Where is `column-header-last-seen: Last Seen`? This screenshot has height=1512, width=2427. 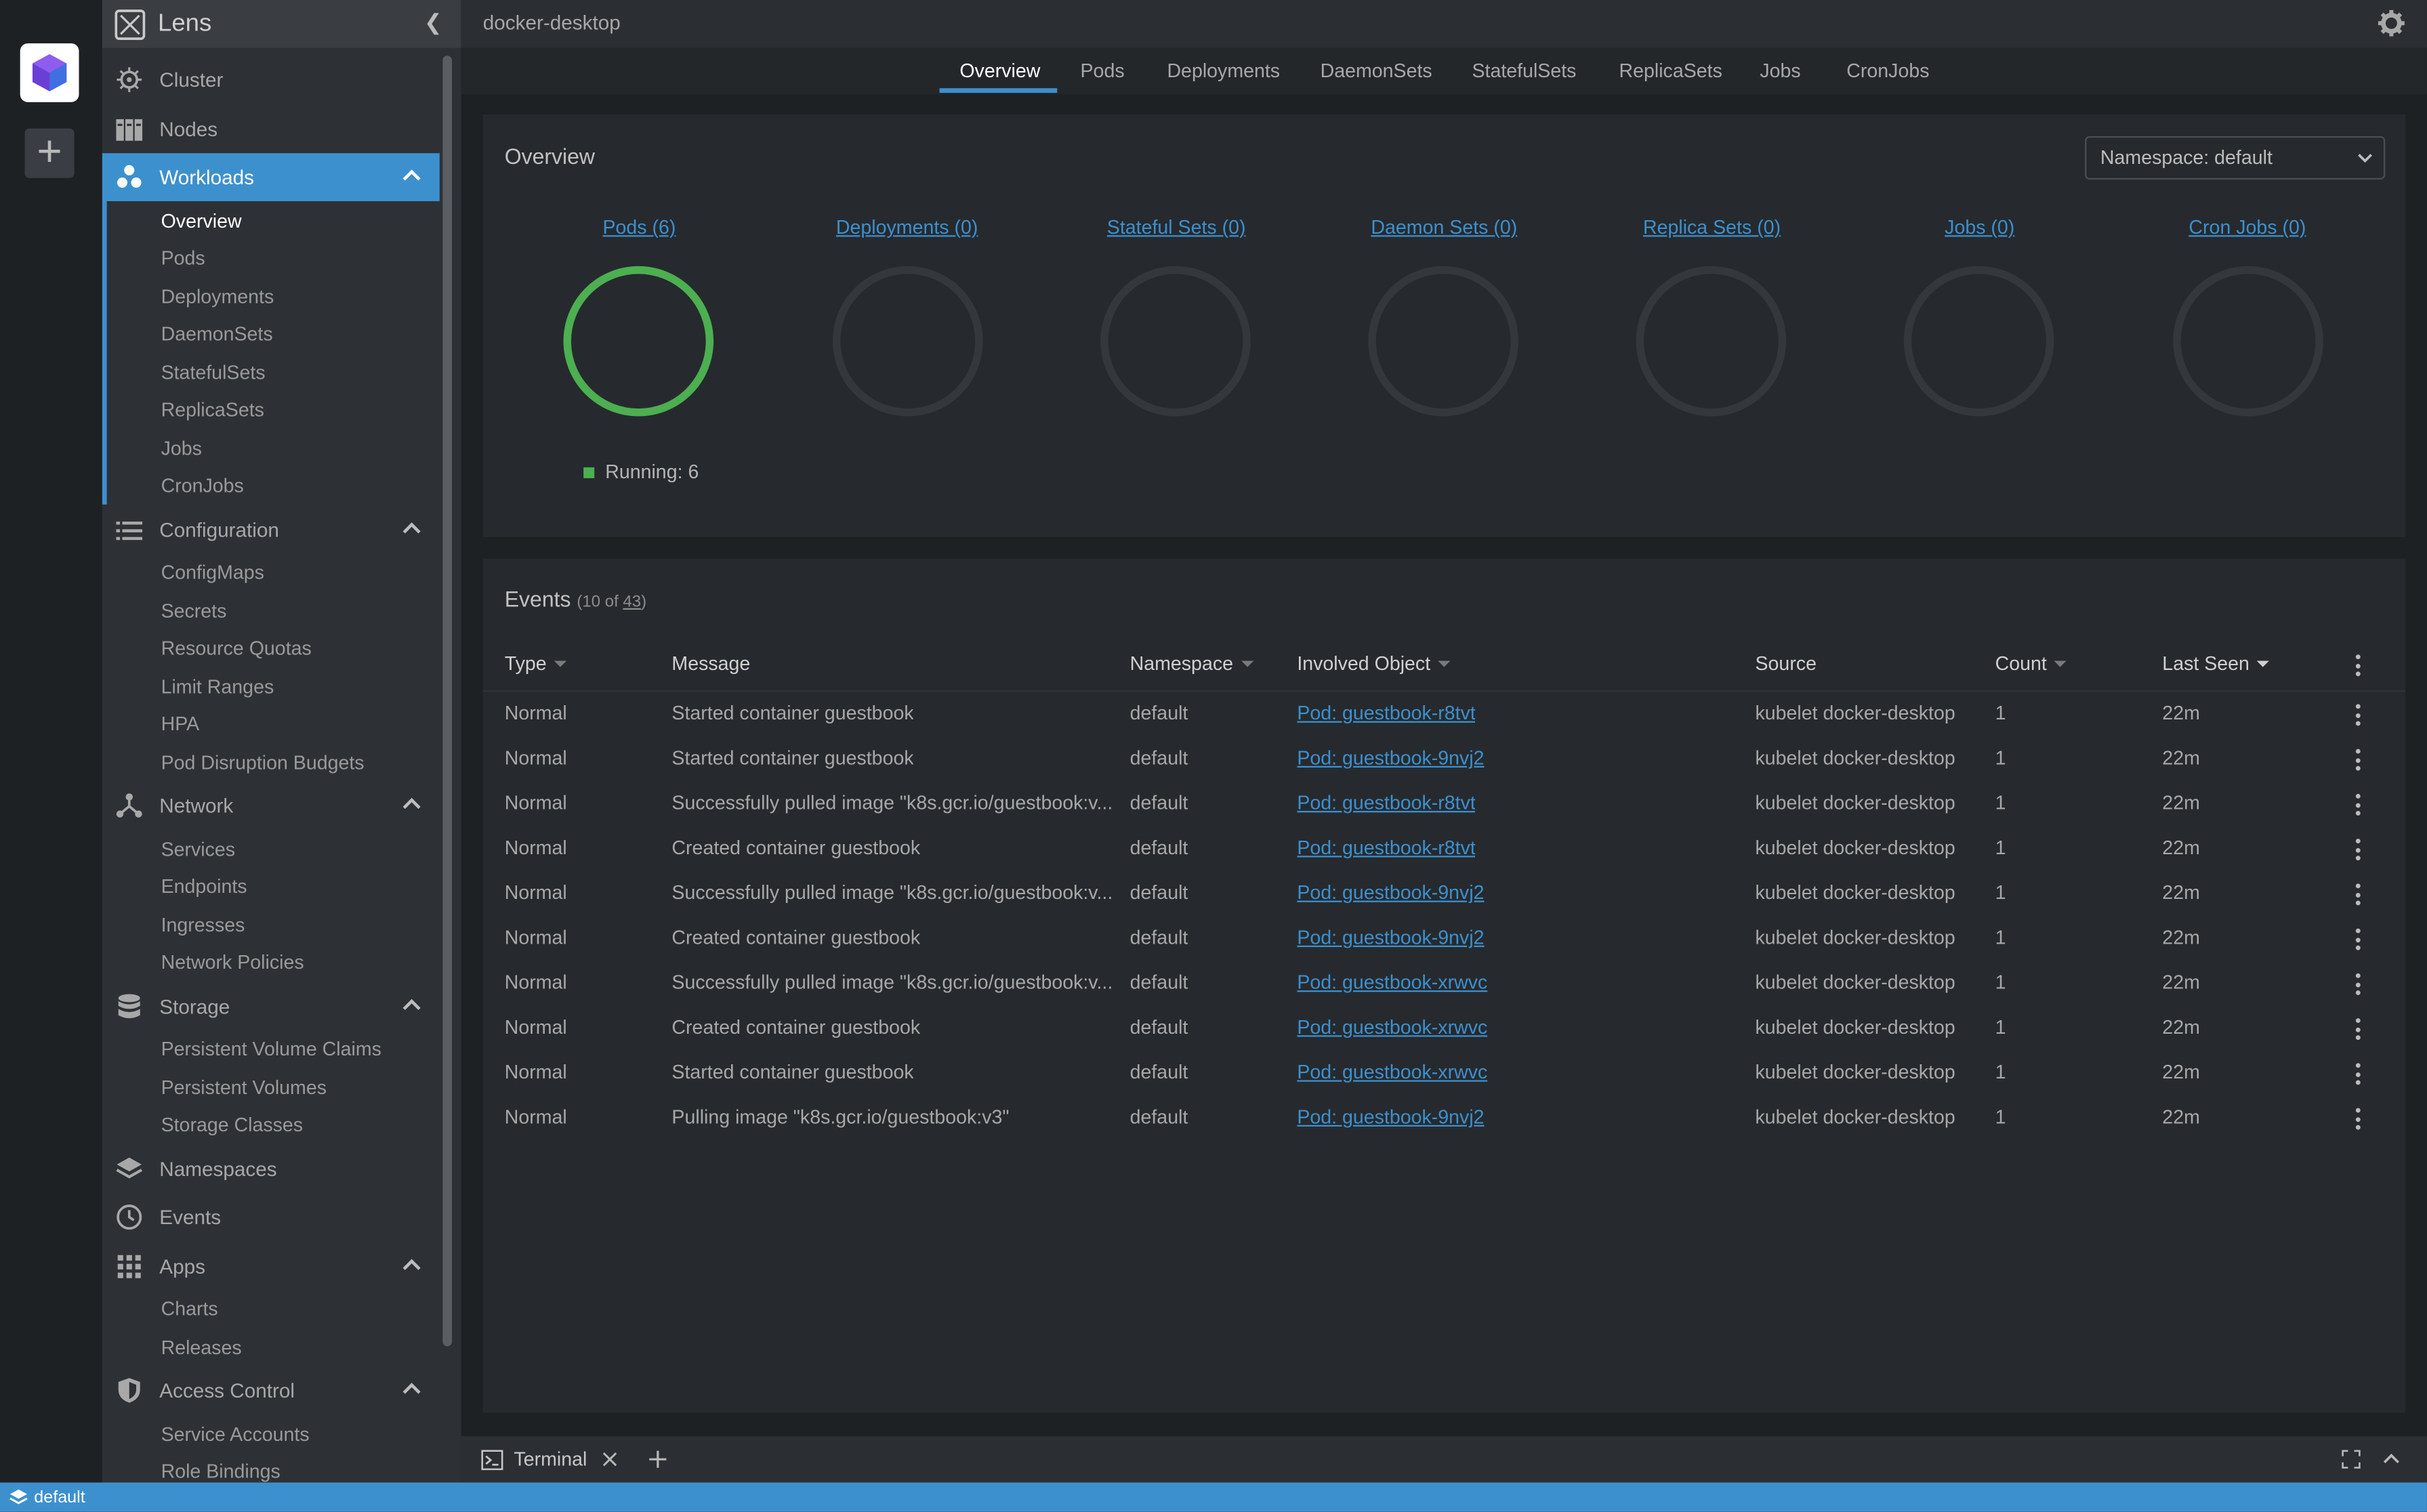 column-header-last-seen: Last Seen is located at coordinates (2216, 664).